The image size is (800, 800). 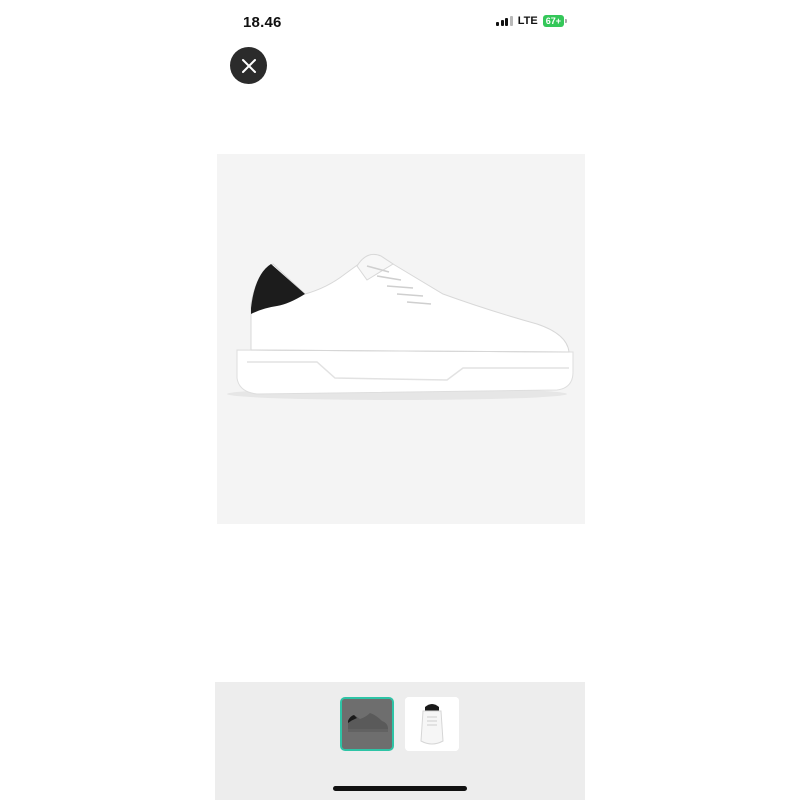 What do you see at coordinates (527, 21) in the screenshot?
I see `network-label: LTE` at bounding box center [527, 21].